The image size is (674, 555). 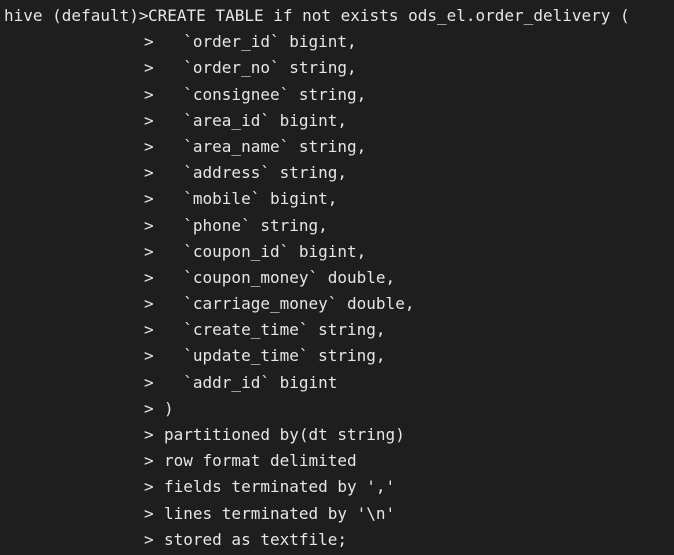 I want to click on terminal-line: > stored as textfile;, so click(x=337, y=540).